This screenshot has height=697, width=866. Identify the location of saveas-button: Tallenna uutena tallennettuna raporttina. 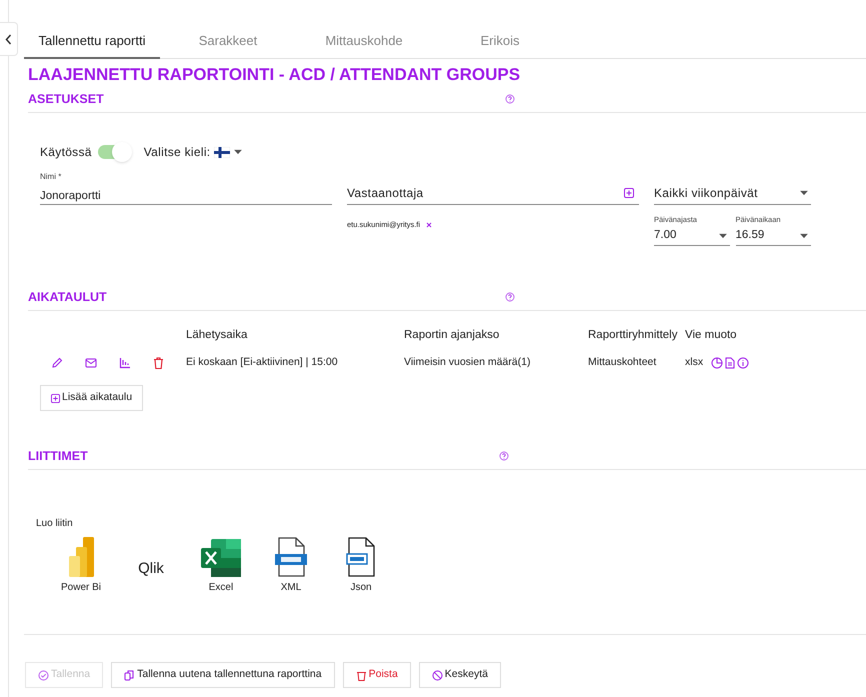
(223, 675).